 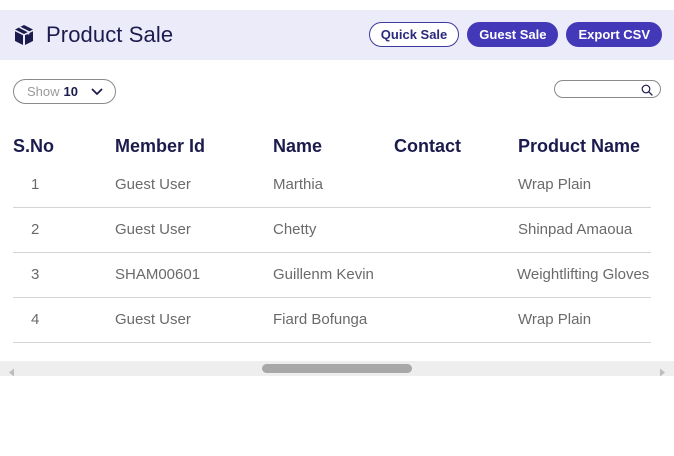 I want to click on table-row: 2 Guest User Chetty Shinpad Amaoua, so click(x=332, y=230).